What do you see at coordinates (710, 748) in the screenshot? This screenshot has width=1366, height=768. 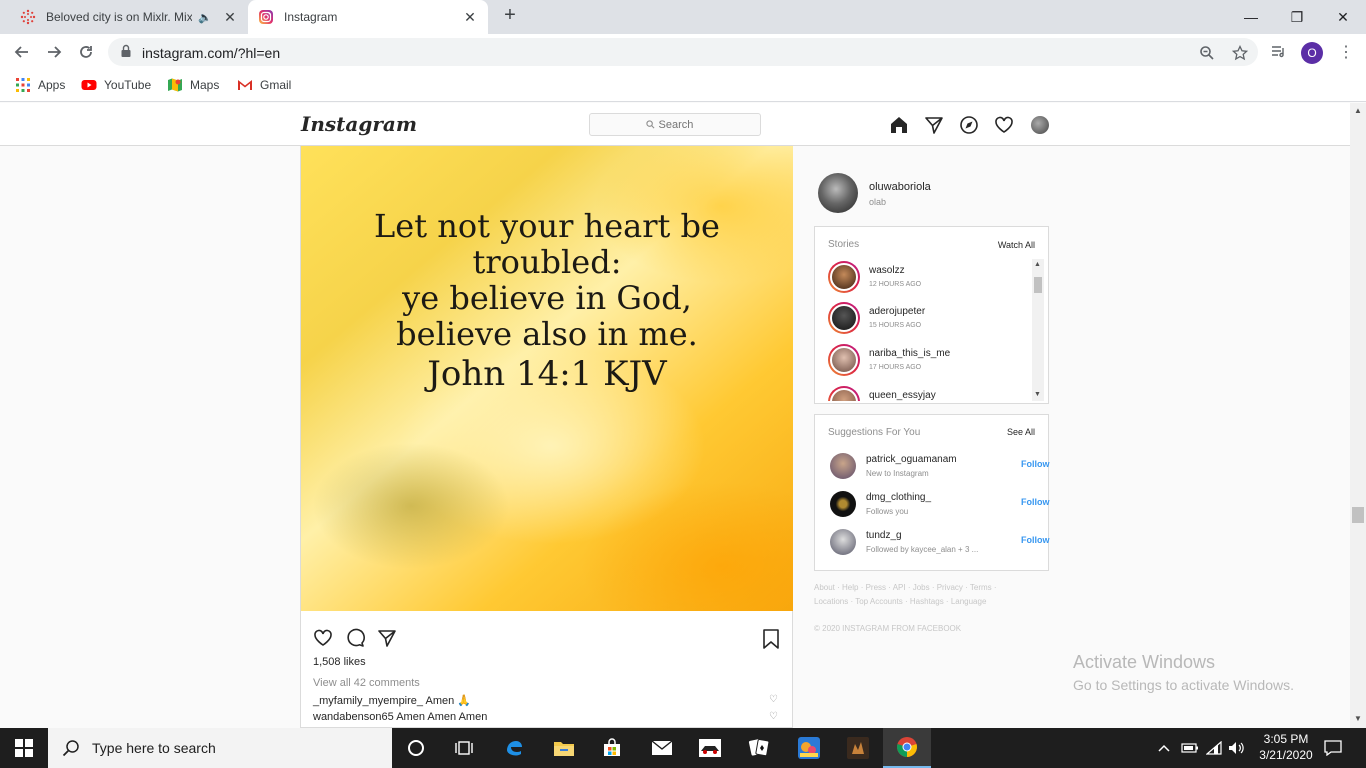 I see `game-app-icon` at bounding box center [710, 748].